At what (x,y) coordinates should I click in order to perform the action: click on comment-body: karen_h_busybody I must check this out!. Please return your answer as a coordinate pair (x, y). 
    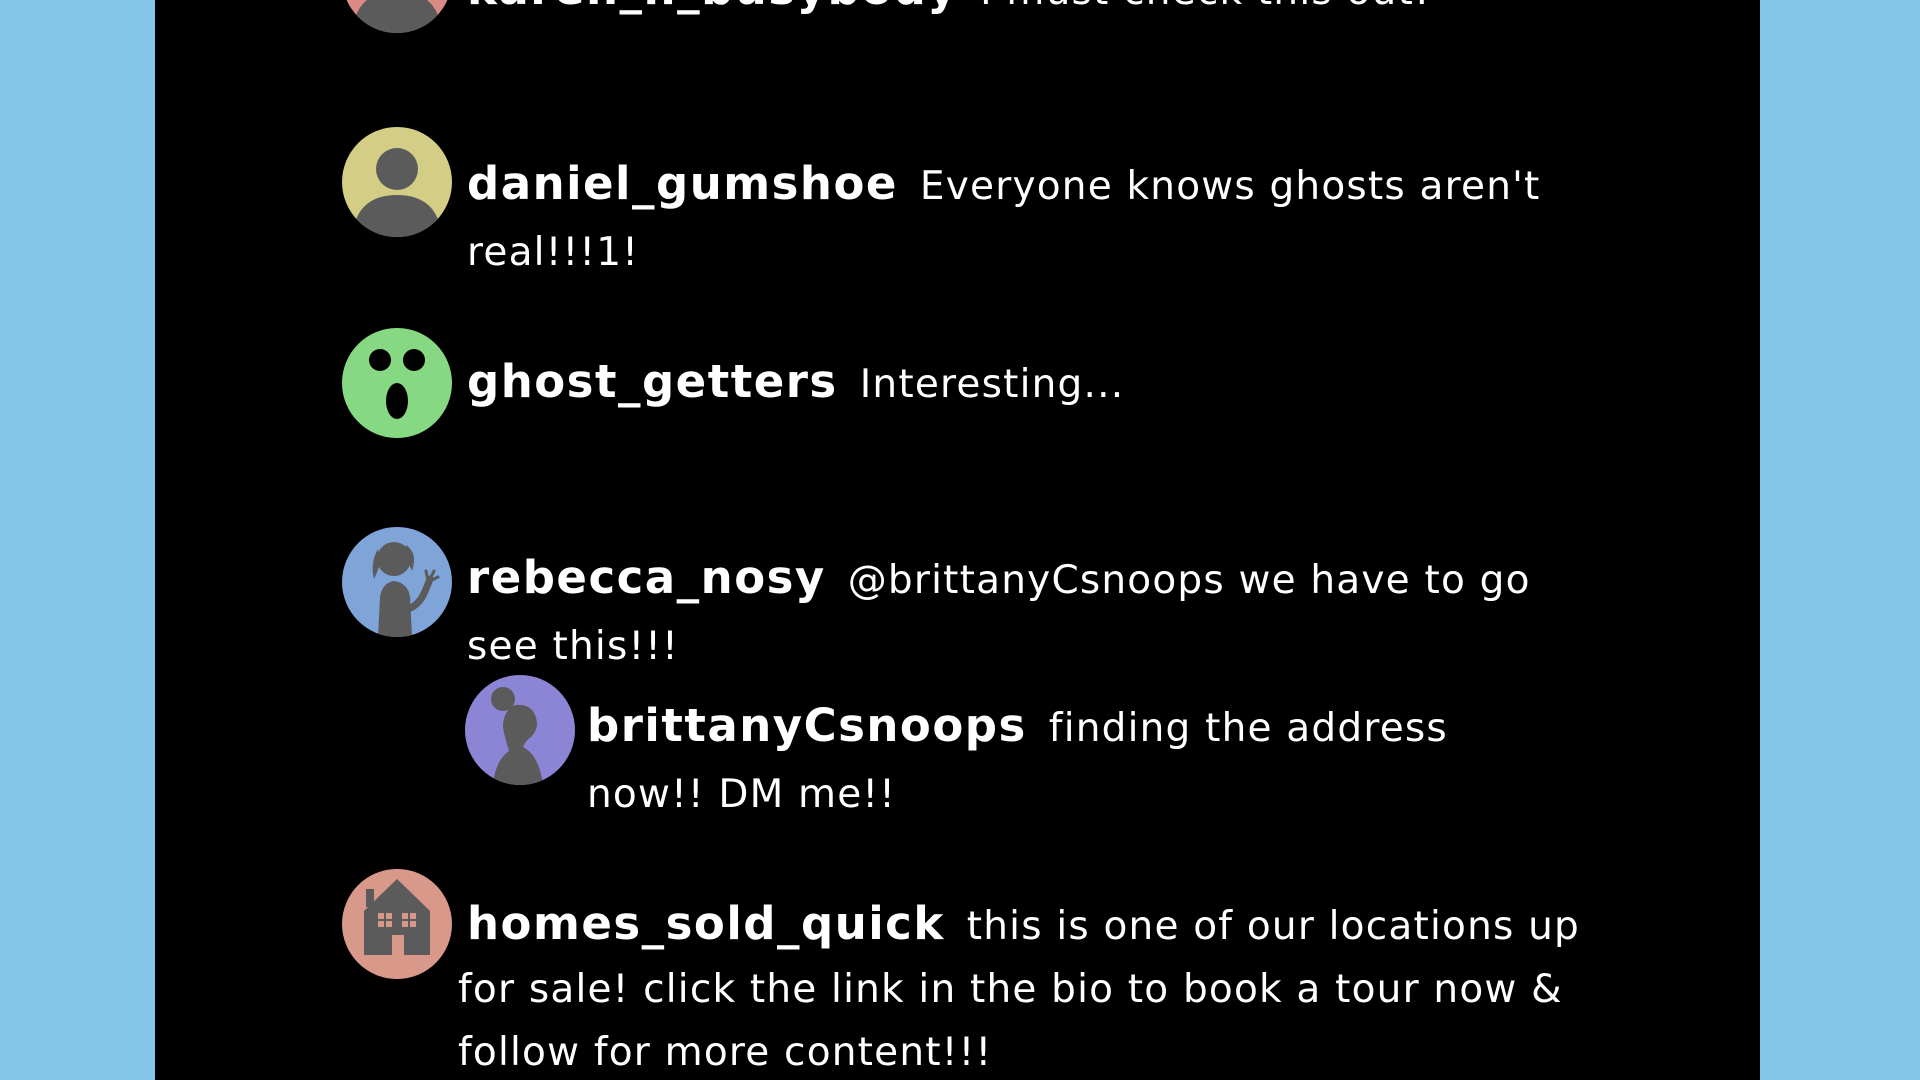
    Looking at the image, I should click on (1032, 12).